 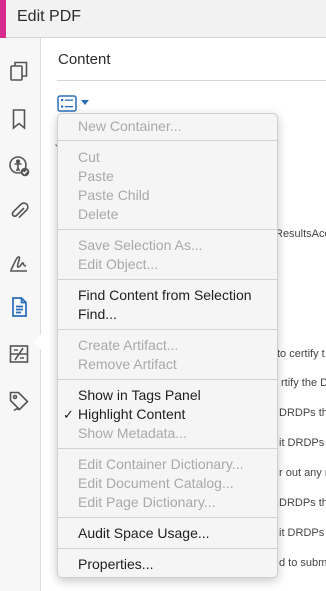 I want to click on content-node-text: to certify t, so click(x=301, y=354).